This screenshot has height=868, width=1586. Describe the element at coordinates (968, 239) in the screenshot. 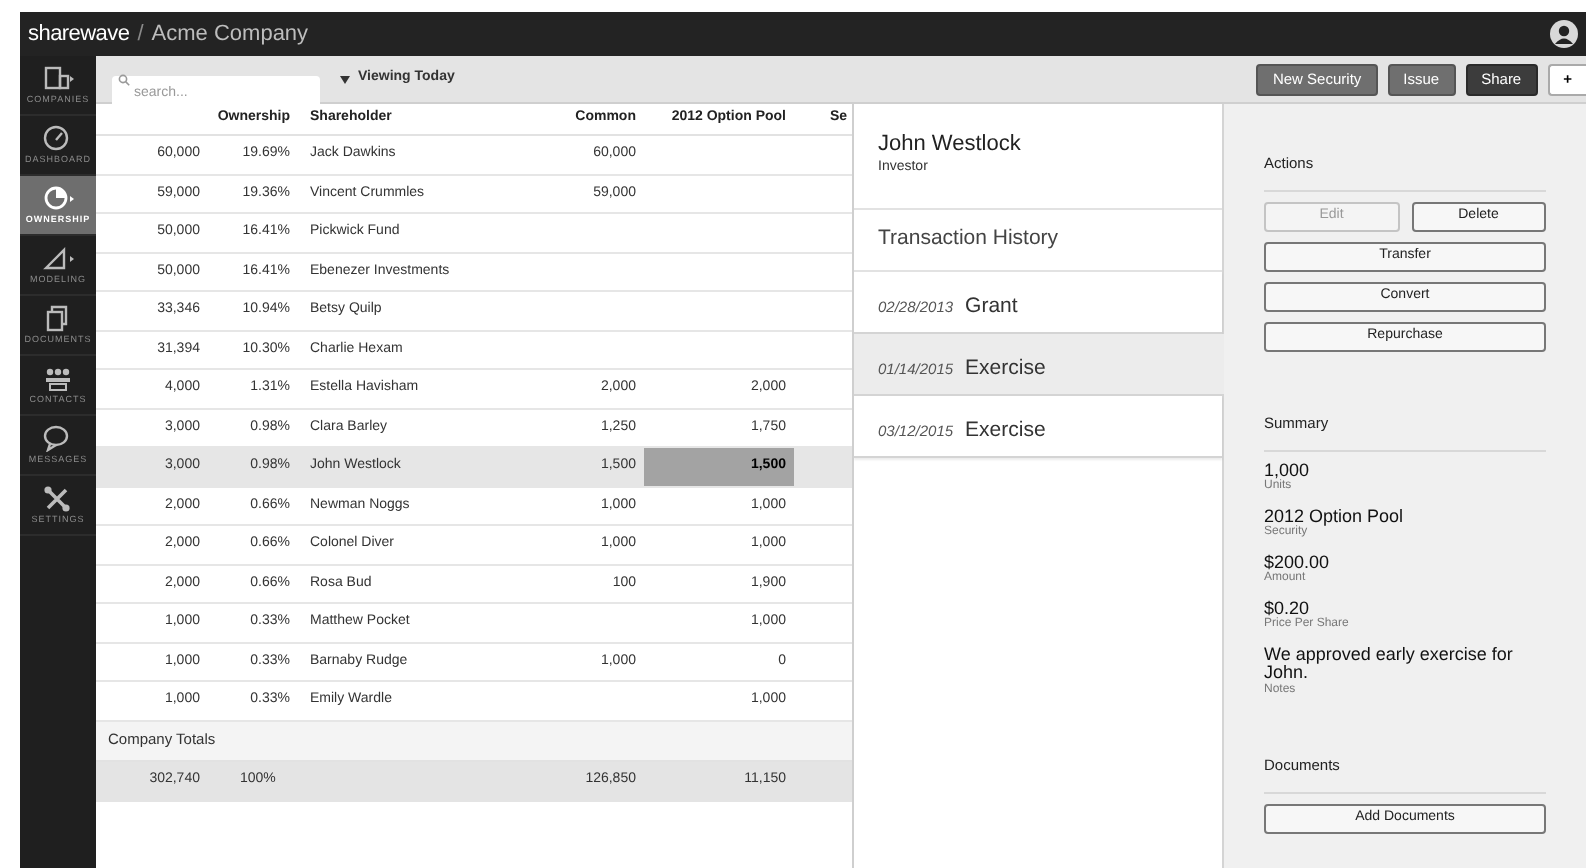

I see `section-title: Transaction History` at that location.